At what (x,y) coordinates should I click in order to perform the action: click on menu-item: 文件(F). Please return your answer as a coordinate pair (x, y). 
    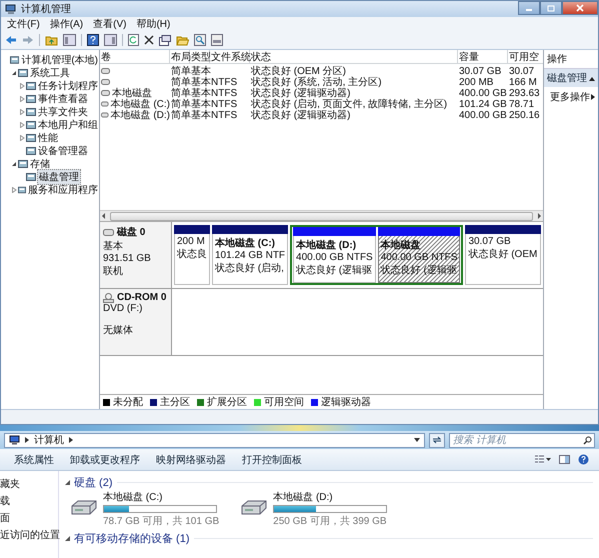
    Looking at the image, I should click on (23, 24).